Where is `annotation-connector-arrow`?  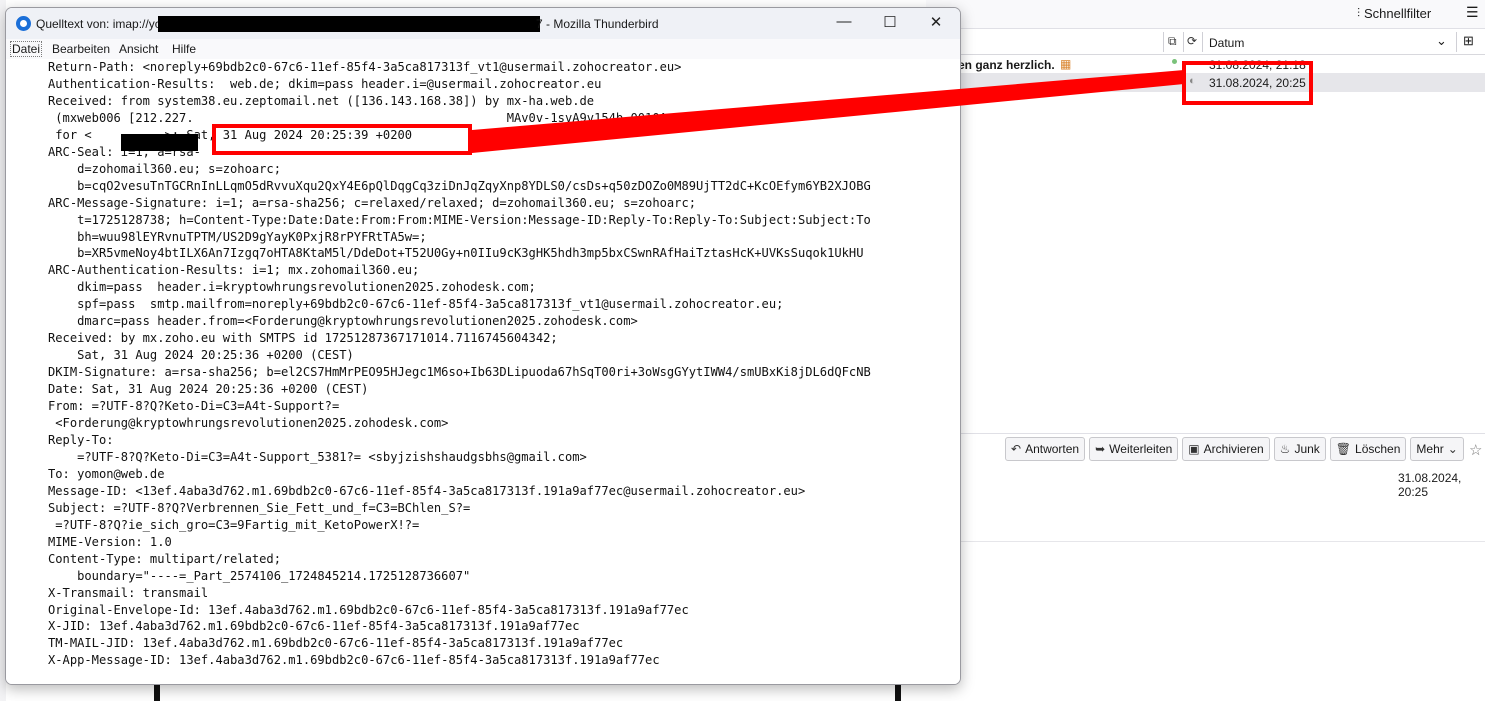
annotation-connector-arrow is located at coordinates (828, 111).